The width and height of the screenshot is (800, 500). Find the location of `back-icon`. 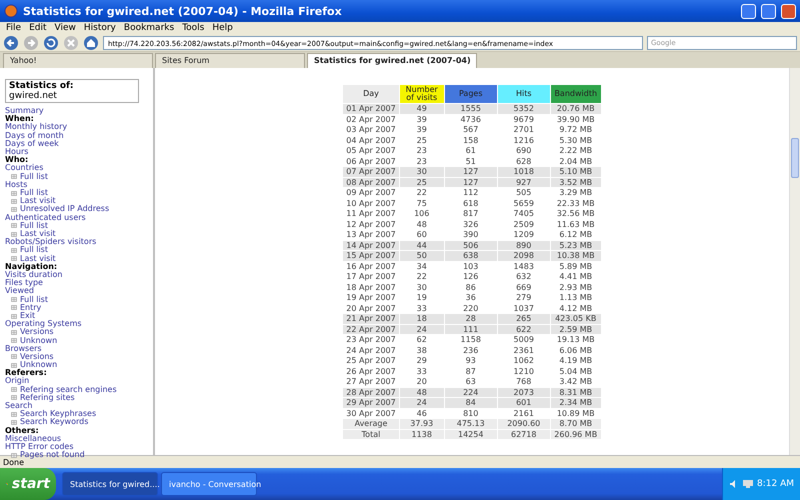

back-icon is located at coordinates (11, 42).